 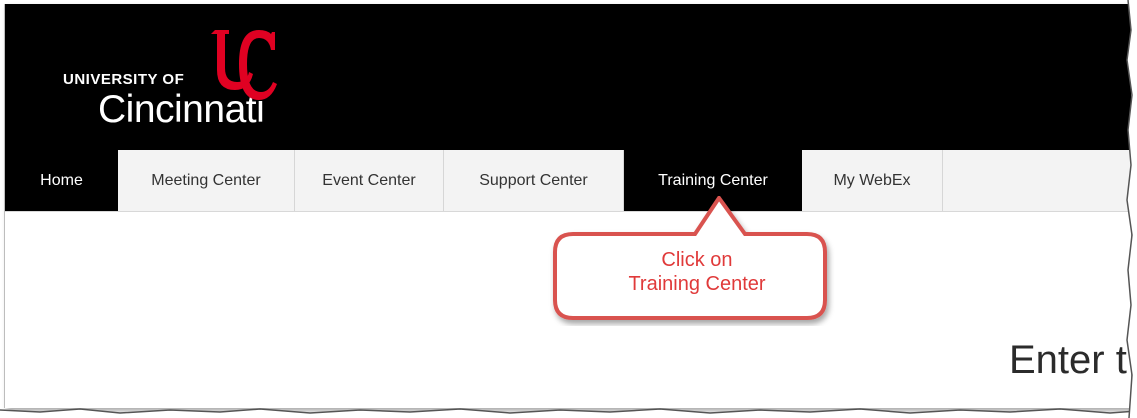 What do you see at coordinates (533, 180) in the screenshot?
I see `tab-support-center-label: Support Center` at bounding box center [533, 180].